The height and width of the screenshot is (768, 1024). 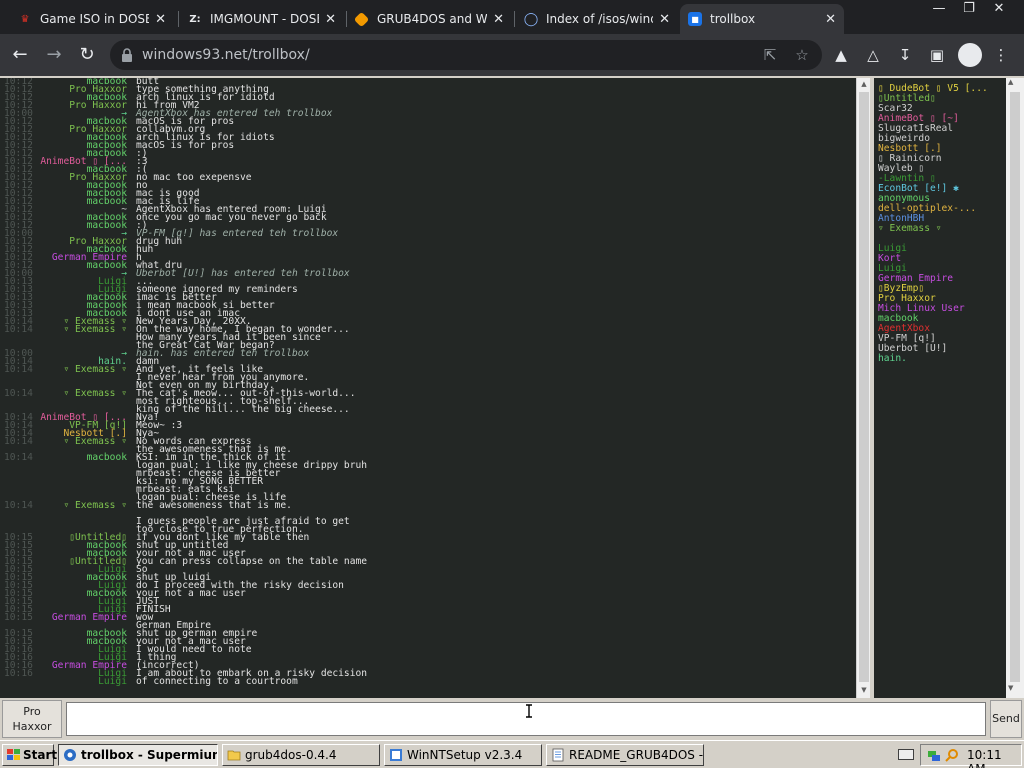 What do you see at coordinates (428, 306) in the screenshot?
I see `chat-message: 10:13 macbook i mean macbook si better` at bounding box center [428, 306].